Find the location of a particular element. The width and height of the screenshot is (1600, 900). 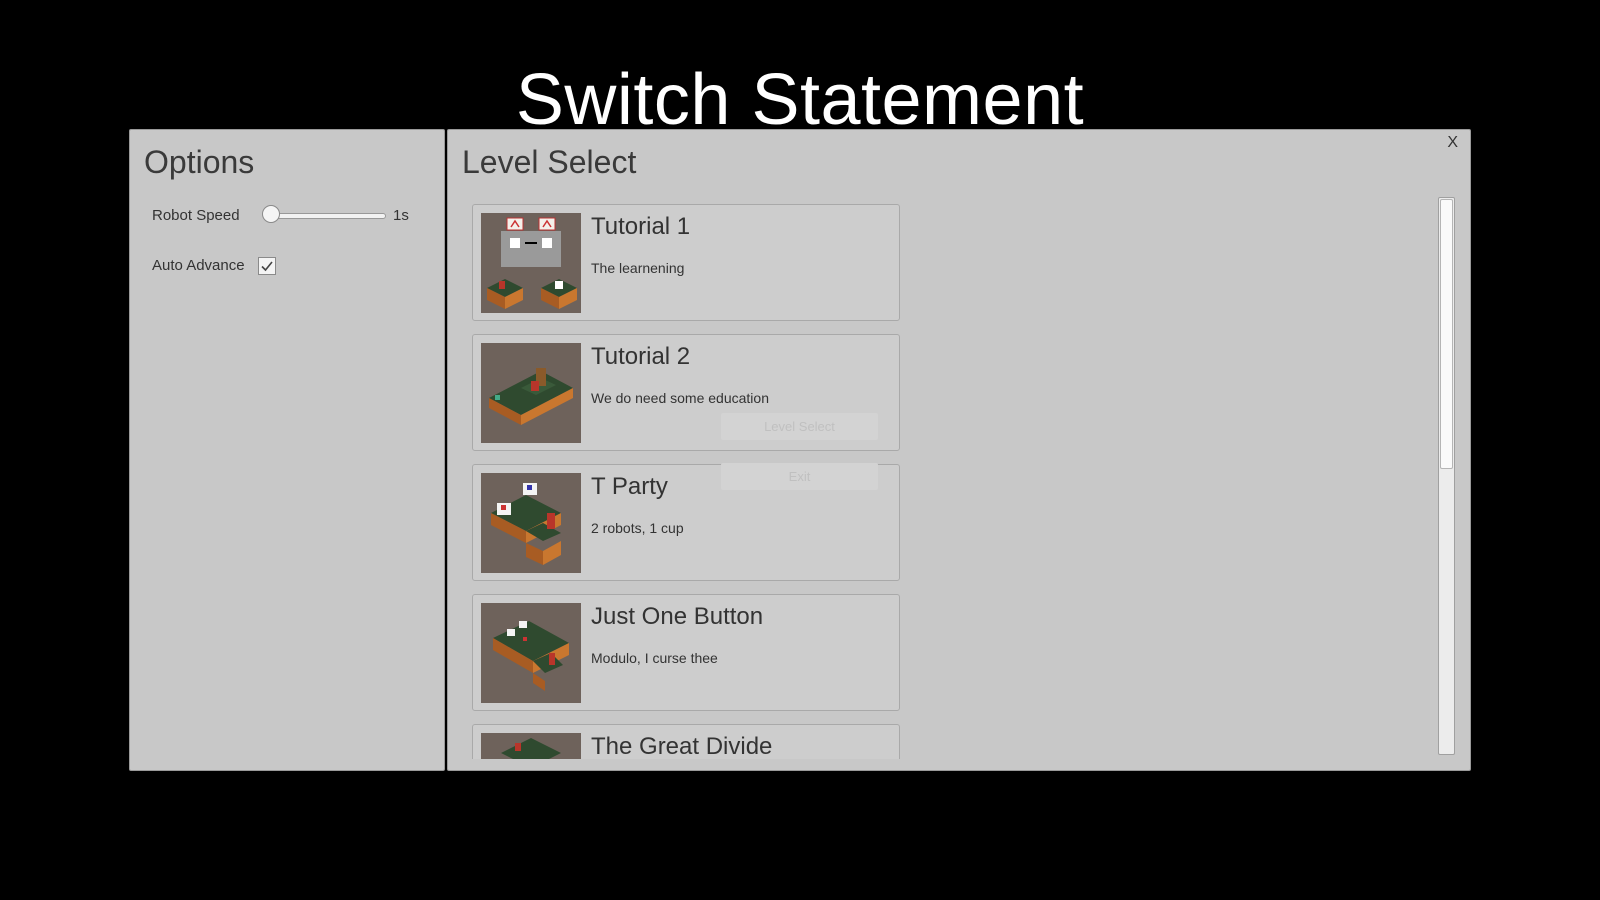

level-description: The learnening is located at coordinates (638, 268).